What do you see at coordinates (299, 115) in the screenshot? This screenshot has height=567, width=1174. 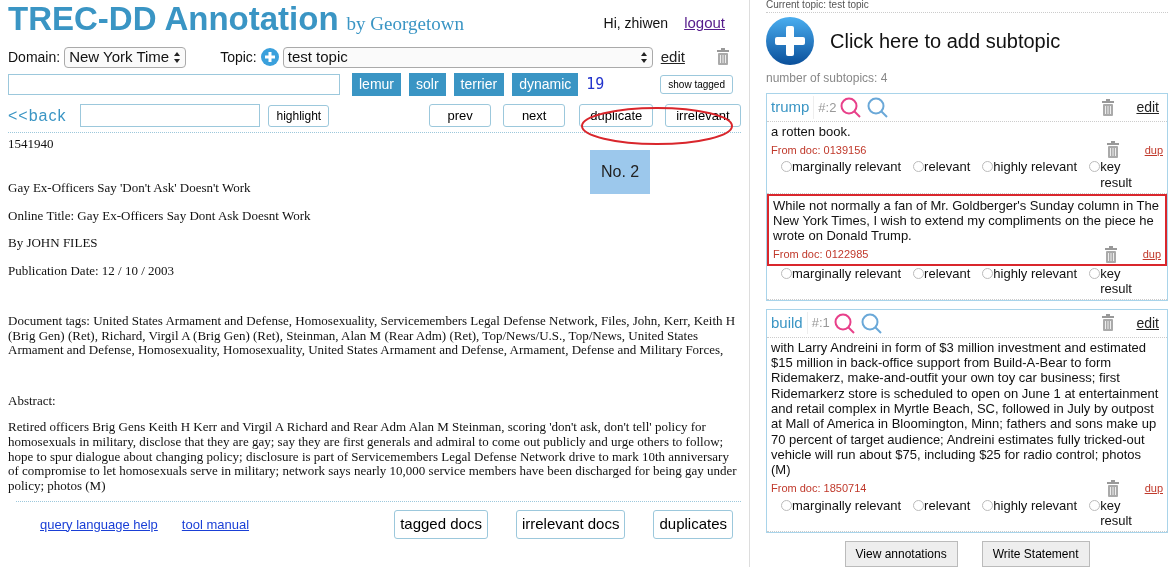 I see `highlight-button: highlight` at bounding box center [299, 115].